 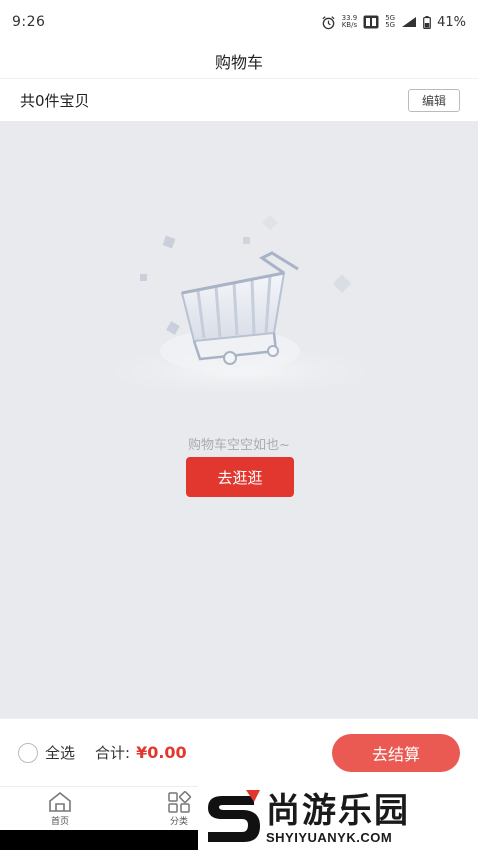 What do you see at coordinates (239, 22) in the screenshot?
I see `status-bar: 9:26 33.9 KB/s 5G 5G 41%` at bounding box center [239, 22].